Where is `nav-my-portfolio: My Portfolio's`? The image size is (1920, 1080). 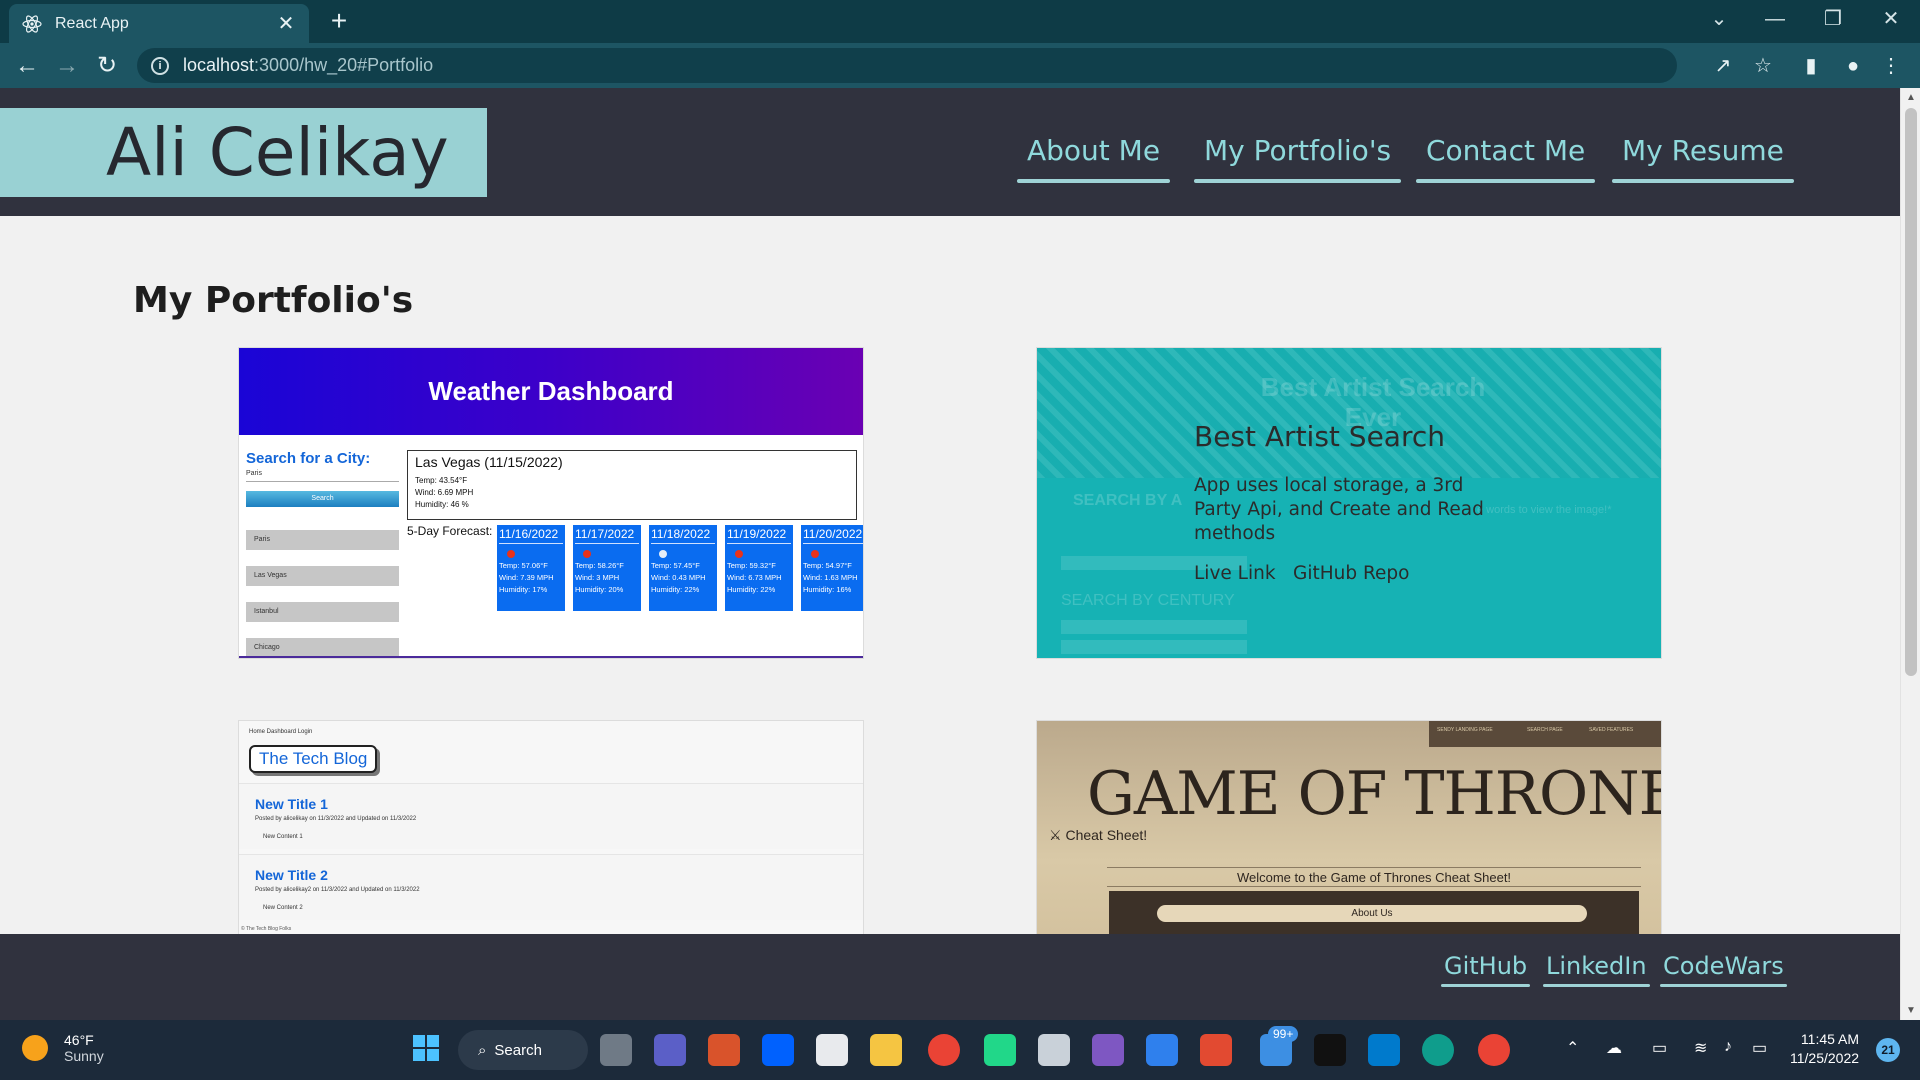 nav-my-portfolio: My Portfolio's is located at coordinates (1298, 158).